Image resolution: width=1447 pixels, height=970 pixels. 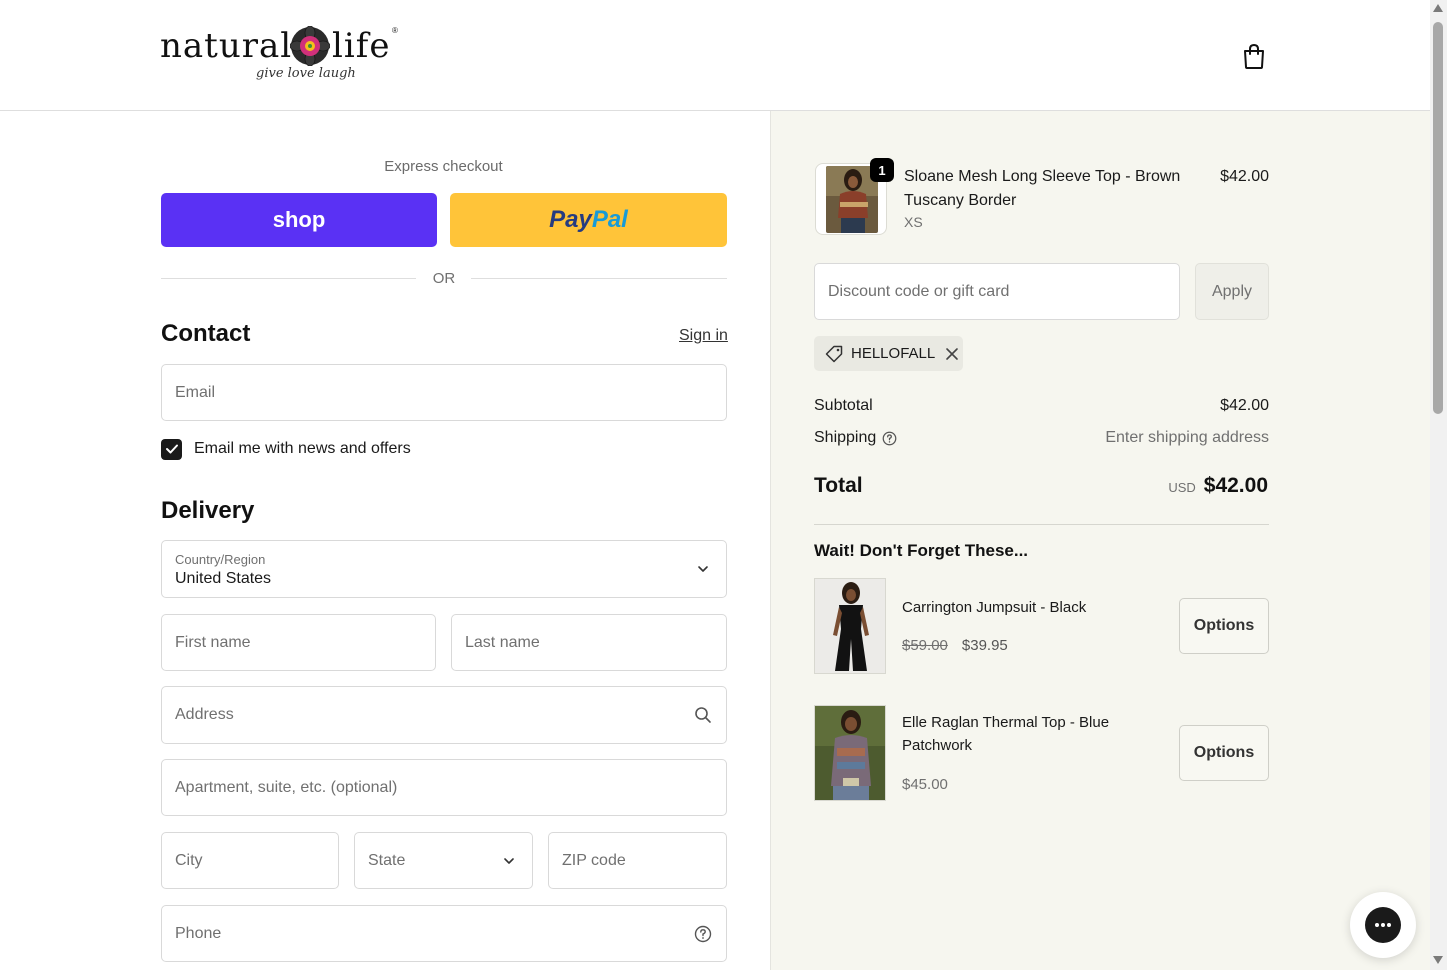 What do you see at coordinates (443, 166) in the screenshot?
I see `express-checkout-title: Express checkout` at bounding box center [443, 166].